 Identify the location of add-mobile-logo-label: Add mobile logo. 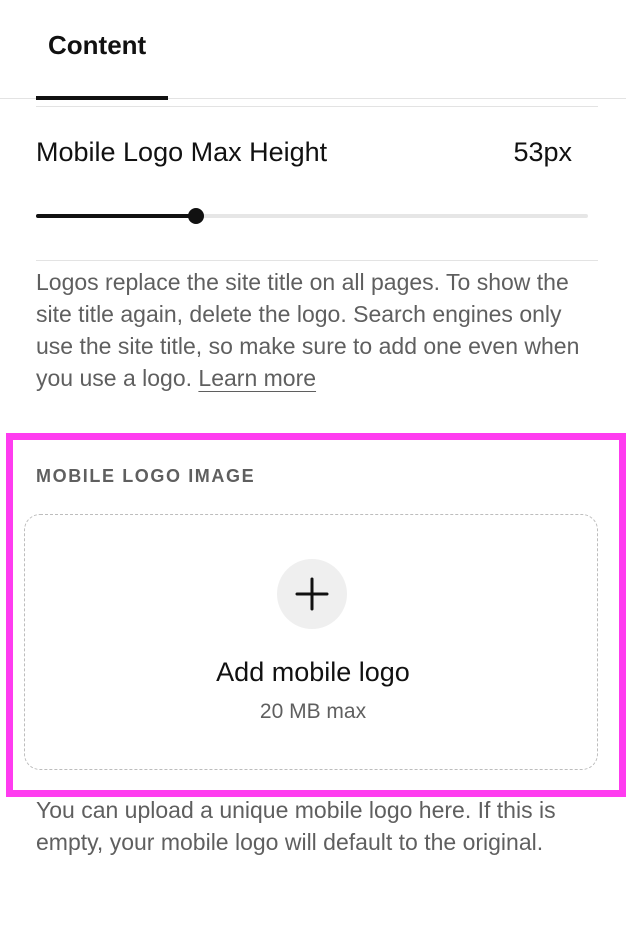
(313, 672).